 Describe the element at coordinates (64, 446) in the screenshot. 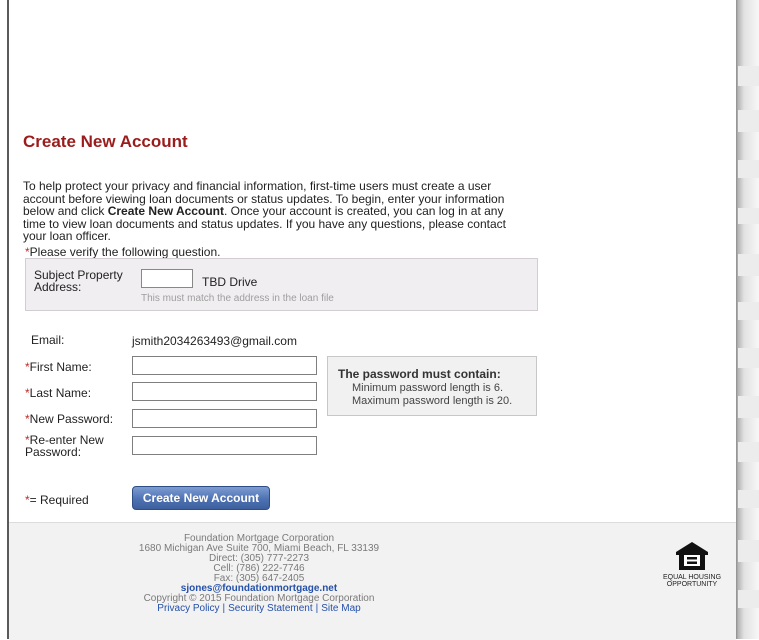

I see `reenter-password-label-text: Re-enter New Password:` at that location.